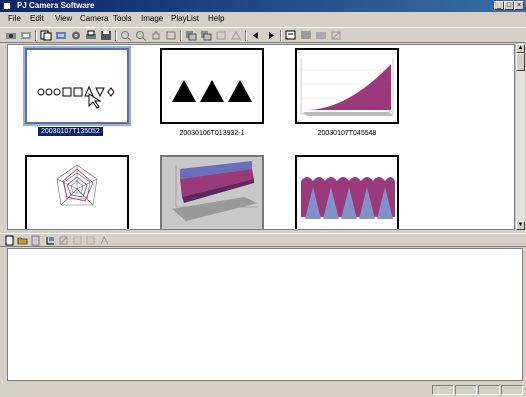 The height and width of the screenshot is (397, 526). Describe the element at coordinates (126, 35) in the screenshot. I see `zoom-in-icon` at that location.